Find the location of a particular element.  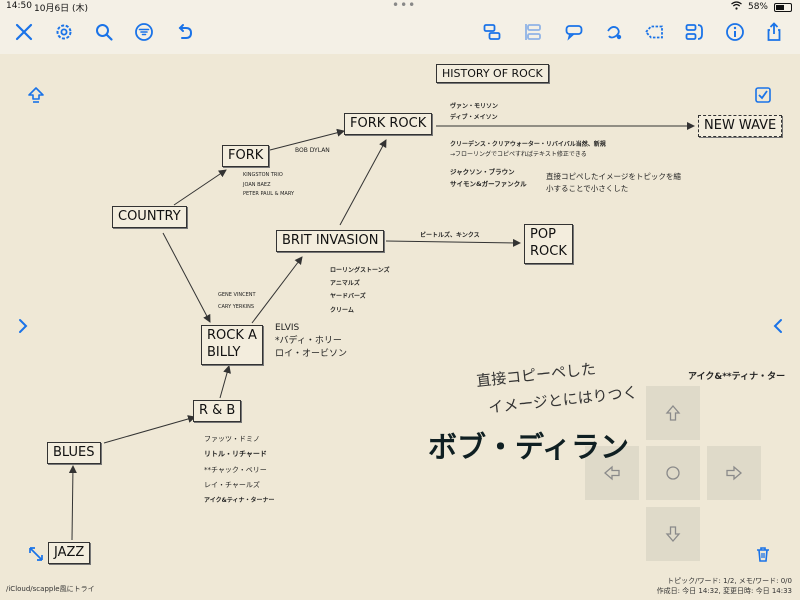

chevron-right-icon is located at coordinates (23, 326).